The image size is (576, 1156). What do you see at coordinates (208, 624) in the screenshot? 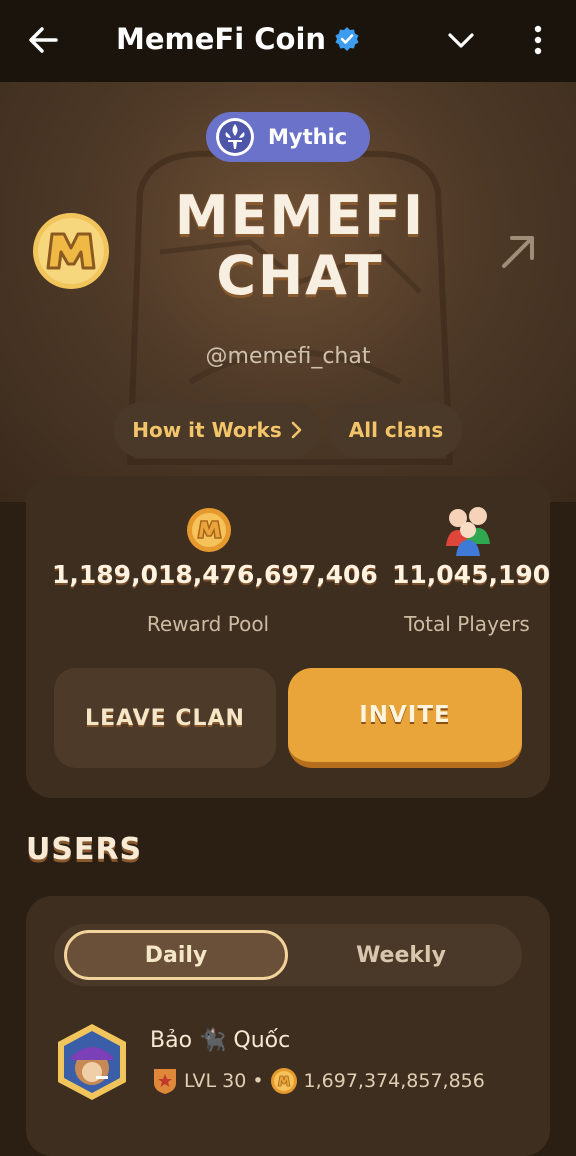
I see `reward-pool-label: Reward Pool` at bounding box center [208, 624].